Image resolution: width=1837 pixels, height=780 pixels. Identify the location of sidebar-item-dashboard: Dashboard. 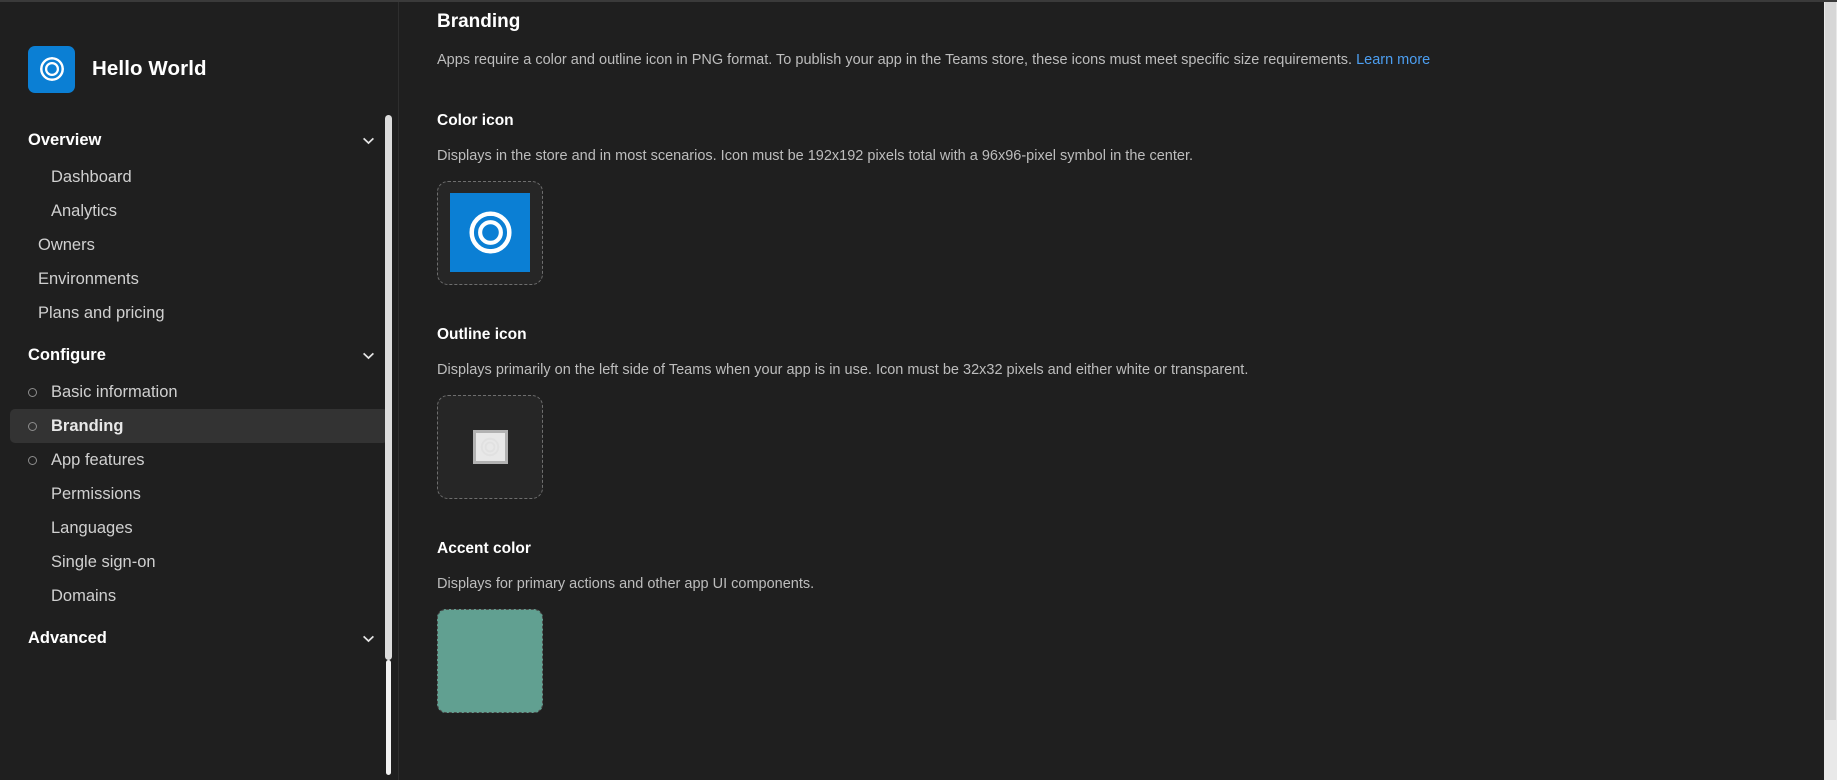
(199, 177).